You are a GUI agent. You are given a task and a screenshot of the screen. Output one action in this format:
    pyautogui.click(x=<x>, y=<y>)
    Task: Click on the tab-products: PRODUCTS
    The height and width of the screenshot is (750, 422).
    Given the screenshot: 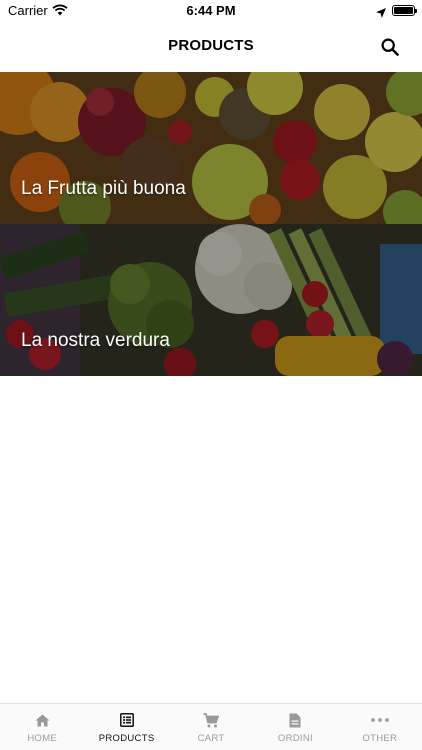 What is the action you would take?
    pyautogui.click(x=126, y=727)
    